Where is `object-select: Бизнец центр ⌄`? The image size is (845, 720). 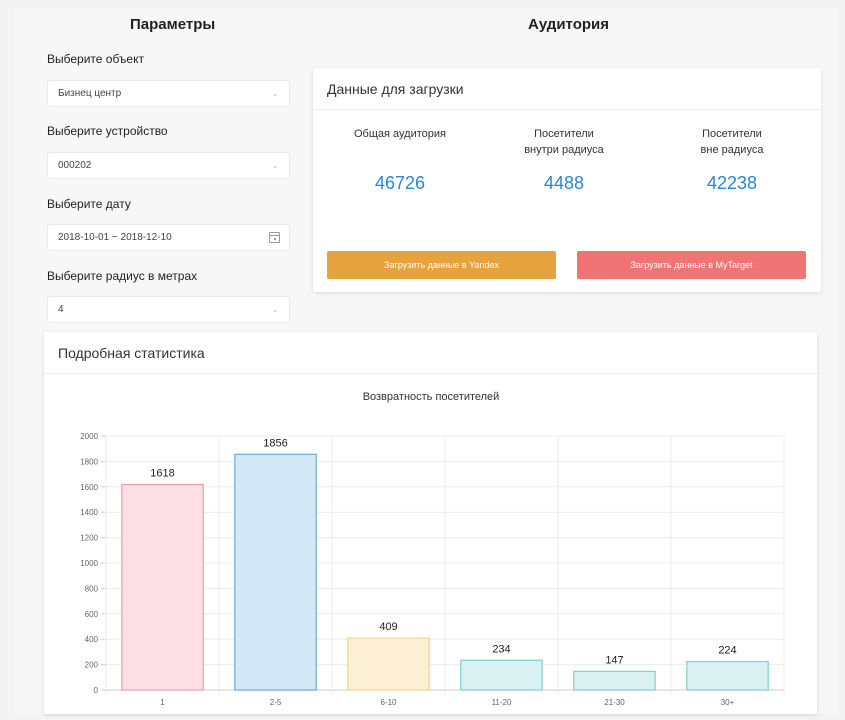 object-select: Бизнец центр ⌄ is located at coordinates (168, 93).